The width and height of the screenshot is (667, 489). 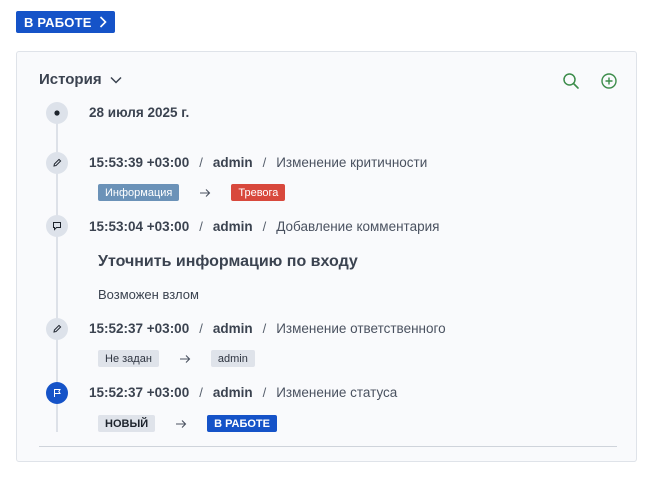 I want to click on date-dot-icon, so click(x=57, y=113).